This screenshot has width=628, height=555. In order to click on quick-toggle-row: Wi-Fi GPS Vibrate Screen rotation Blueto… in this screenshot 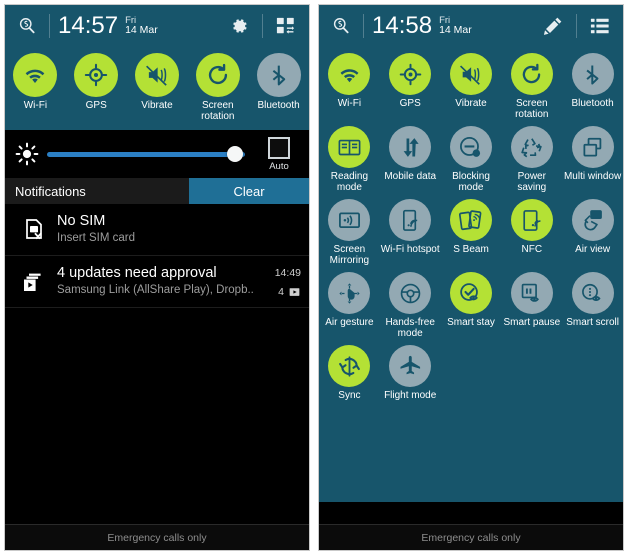, I will do `click(157, 89)`.